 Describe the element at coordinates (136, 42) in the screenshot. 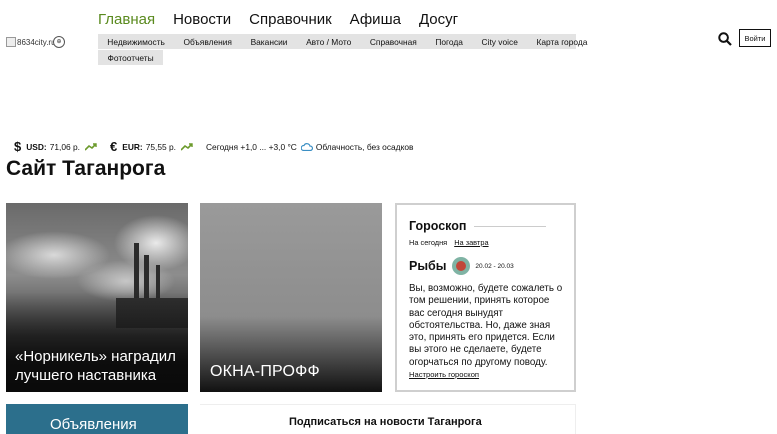

I see `sub-nav-item-realty: Недвижимость` at that location.